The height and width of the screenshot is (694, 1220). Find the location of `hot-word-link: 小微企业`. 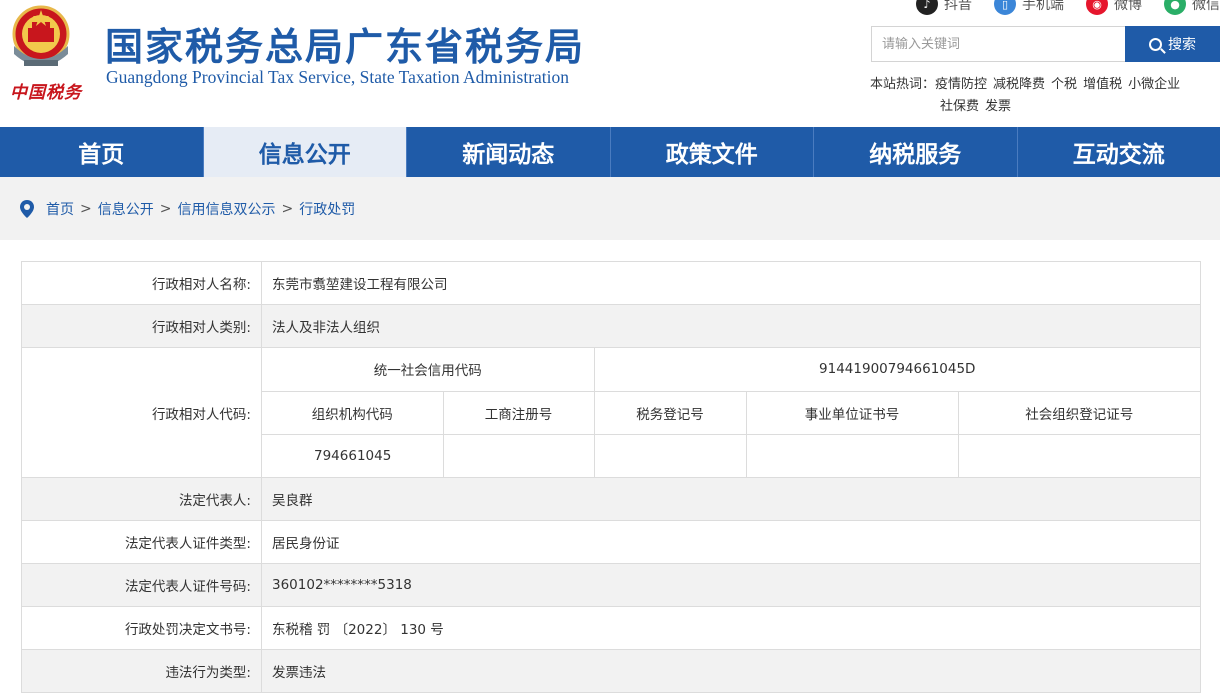

hot-word-link: 小微企业 is located at coordinates (1154, 84).